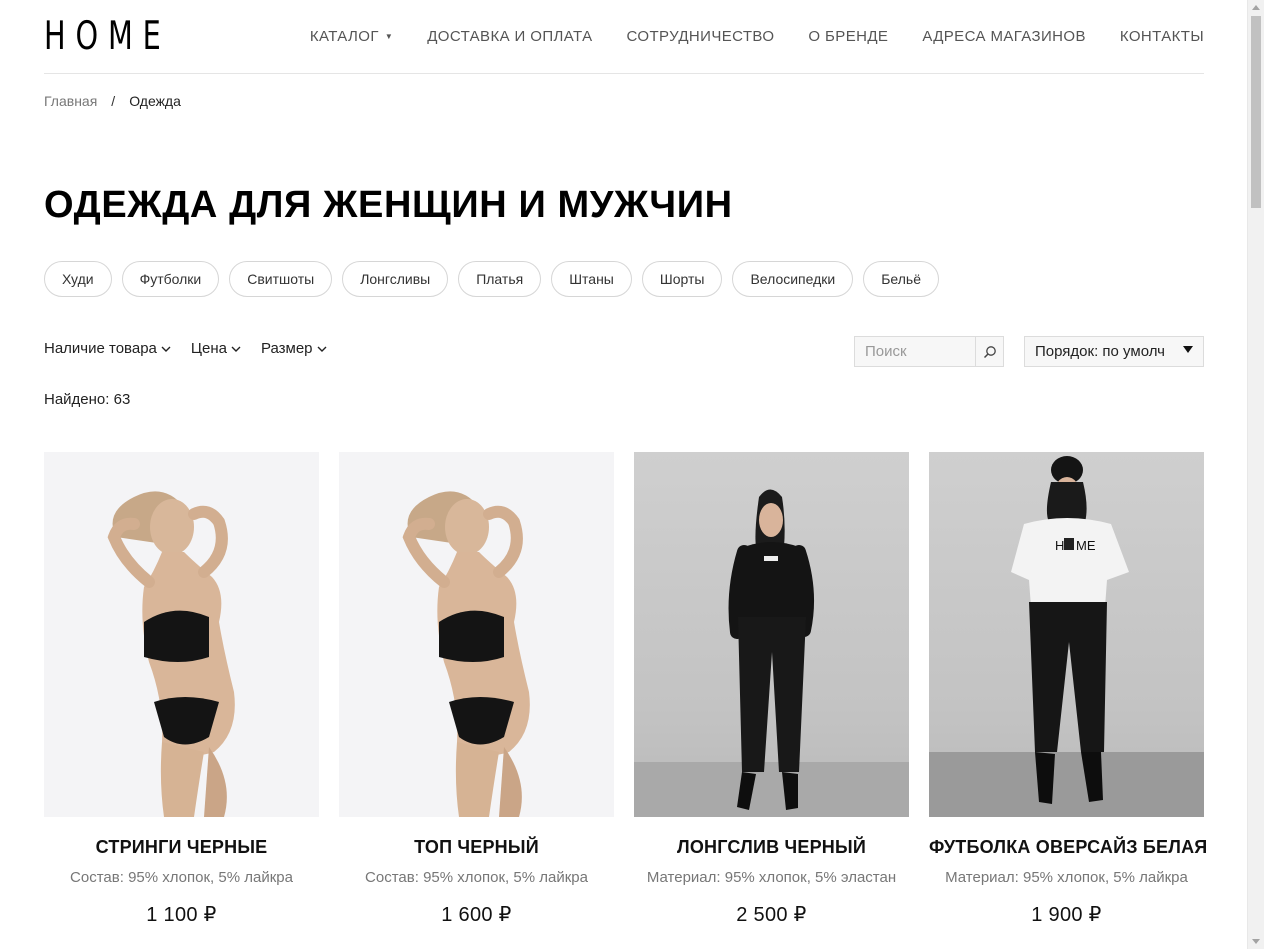 The height and width of the screenshot is (949, 1264). Describe the element at coordinates (1059, 545) in the screenshot. I see `svg-text: H` at that location.